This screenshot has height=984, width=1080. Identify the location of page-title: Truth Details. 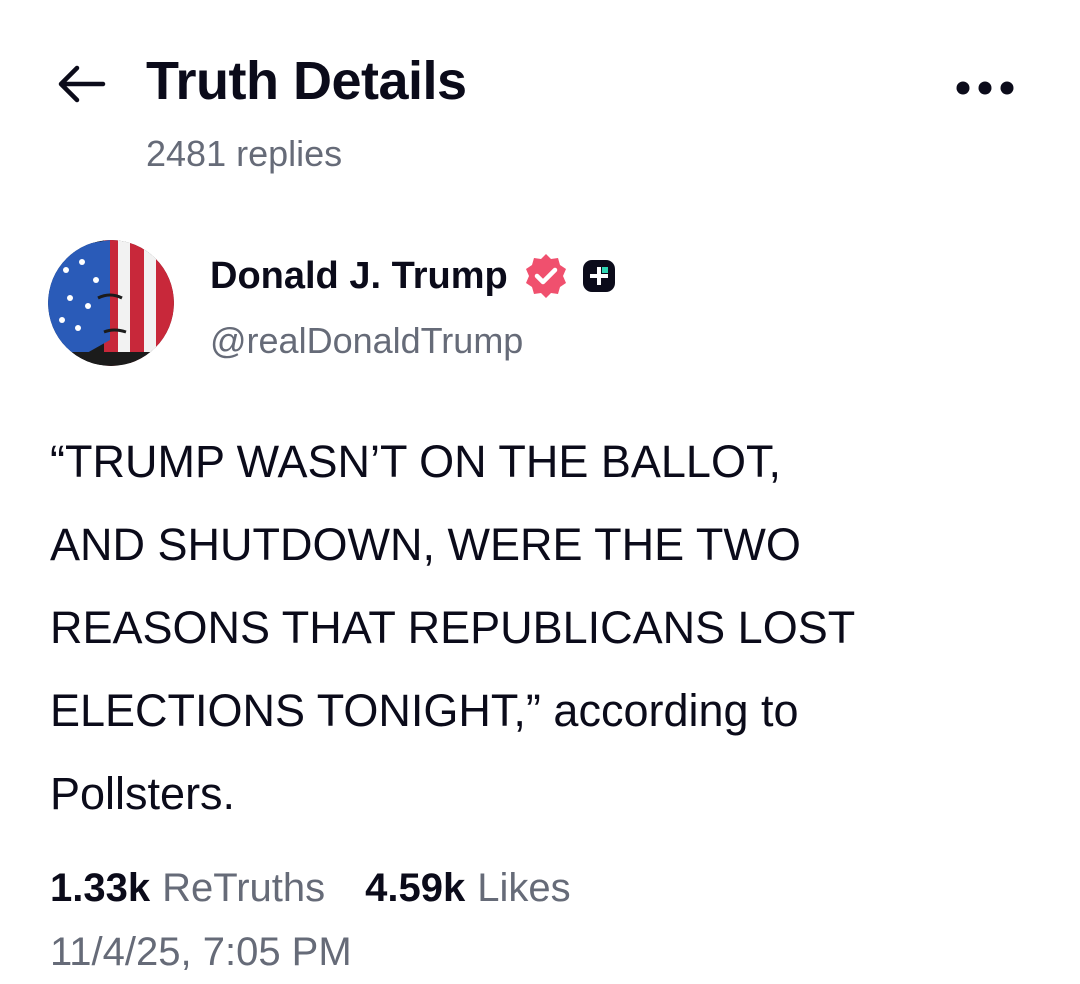
(306, 81).